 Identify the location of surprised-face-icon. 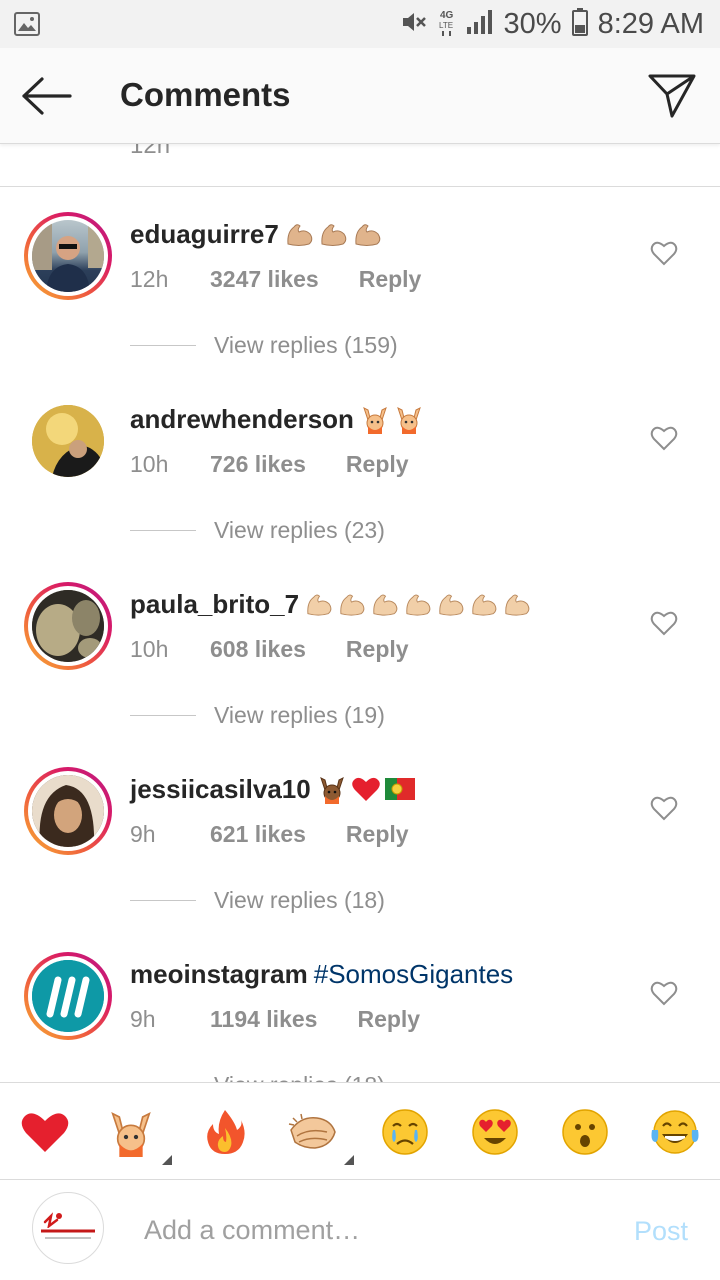
(585, 1132).